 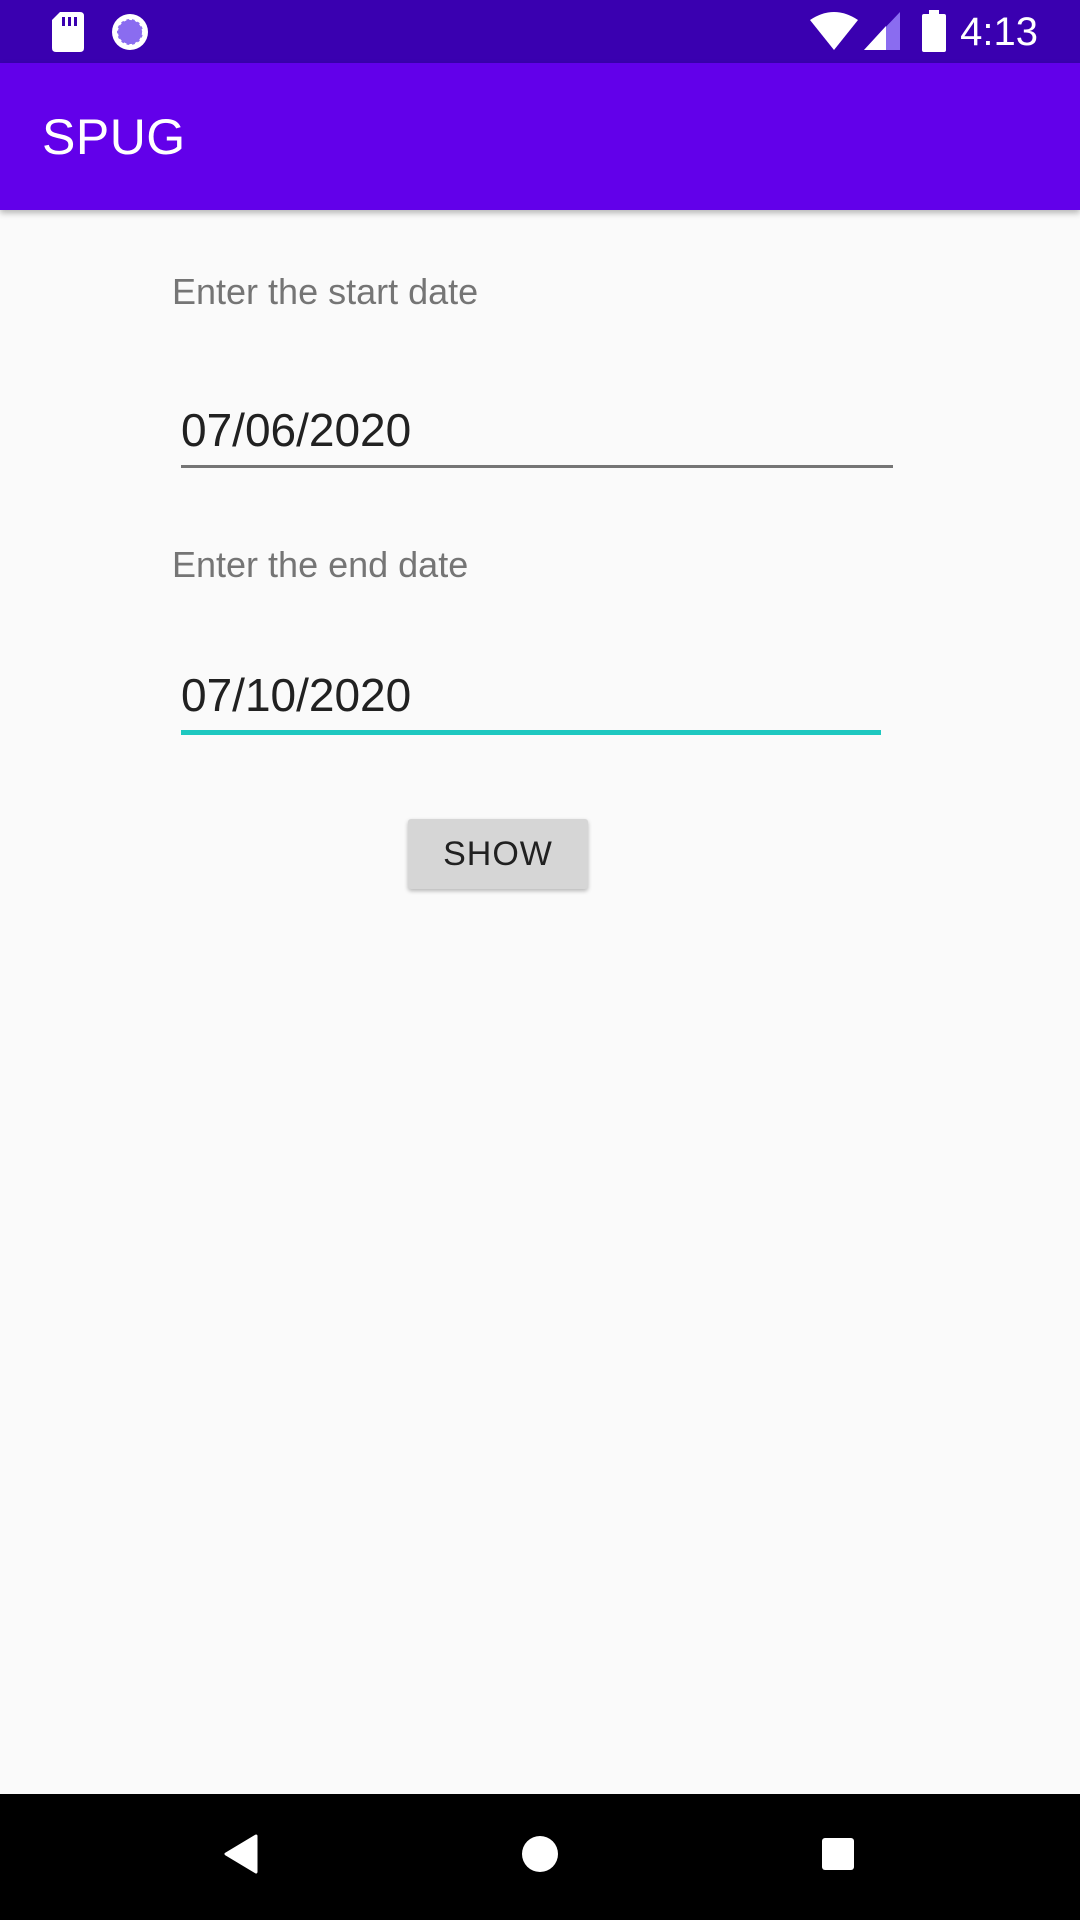 What do you see at coordinates (130, 34) in the screenshot?
I see `sync-icon` at bounding box center [130, 34].